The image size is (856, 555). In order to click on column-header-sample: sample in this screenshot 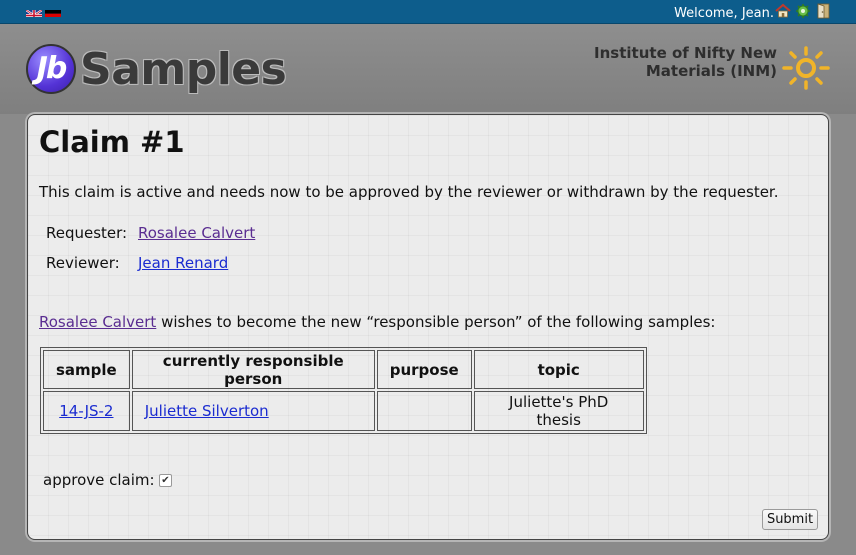, I will do `click(86, 369)`.